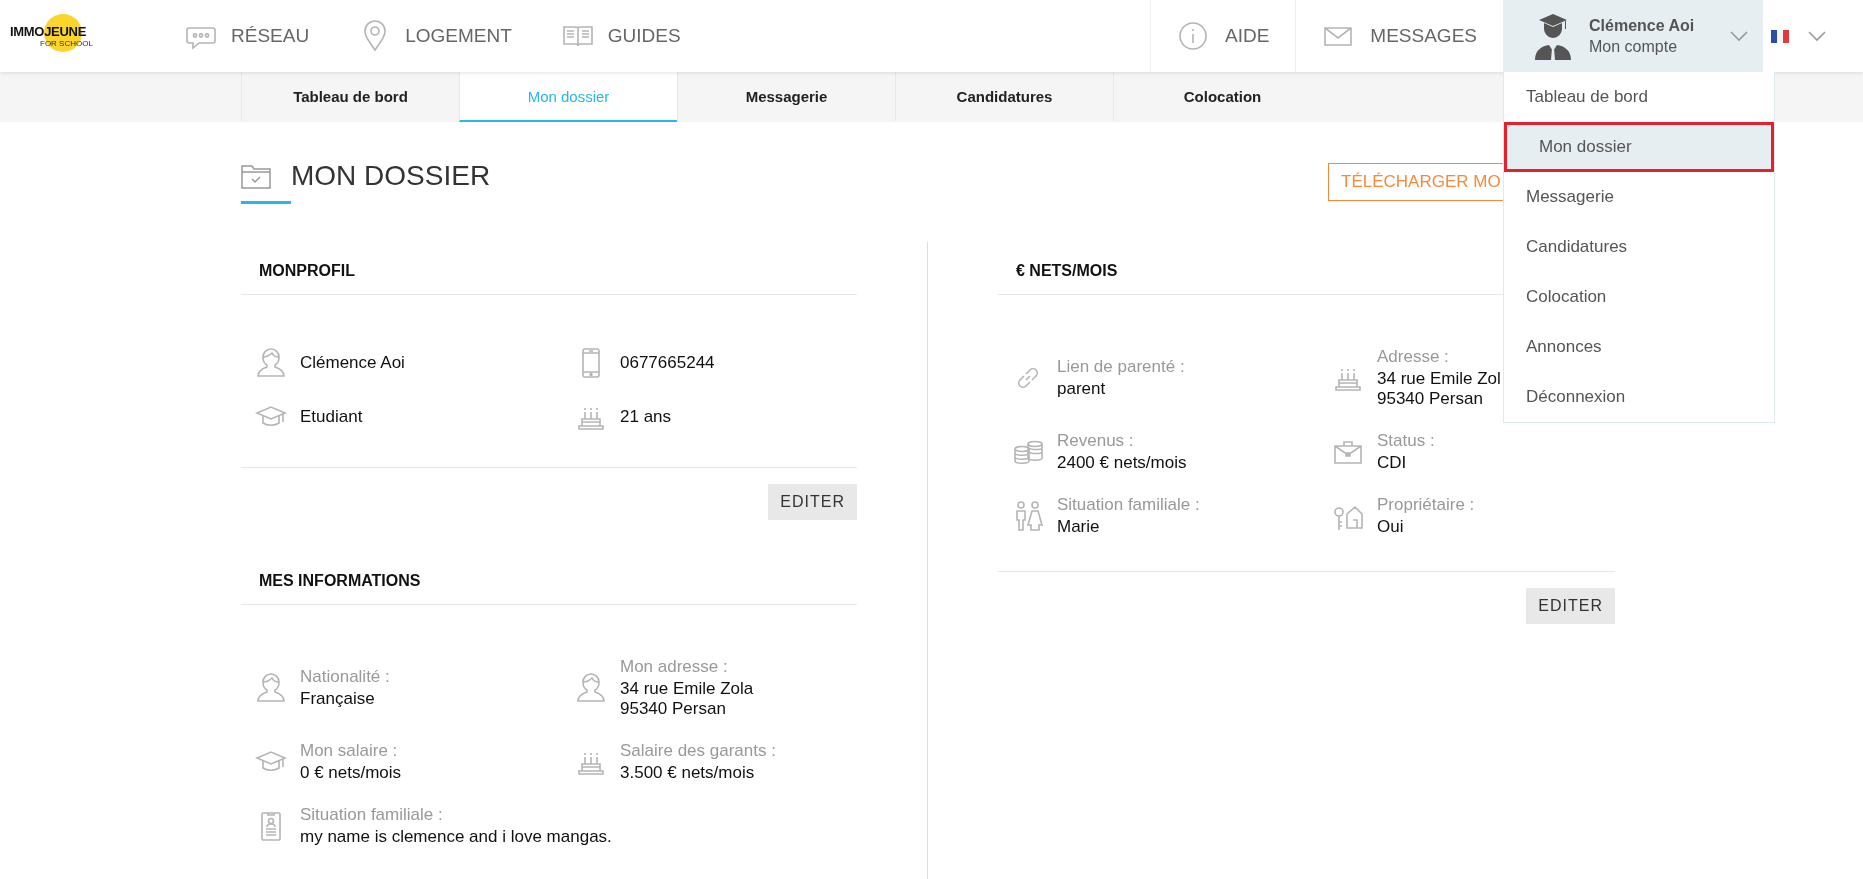 The image size is (1863, 879). Describe the element at coordinates (1392, 463) in the screenshot. I see `field-value: CDI` at that location.